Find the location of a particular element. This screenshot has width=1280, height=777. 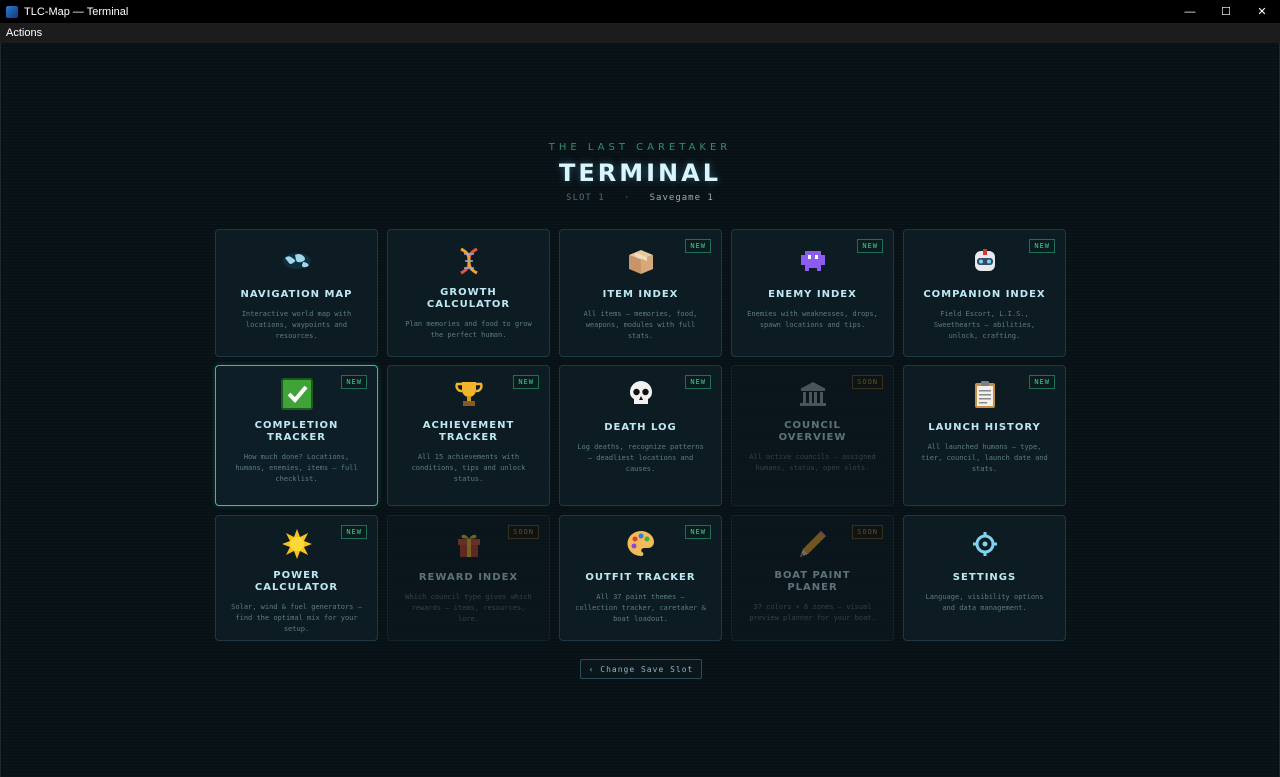

card-title: SETTINGS is located at coordinates (984, 577).